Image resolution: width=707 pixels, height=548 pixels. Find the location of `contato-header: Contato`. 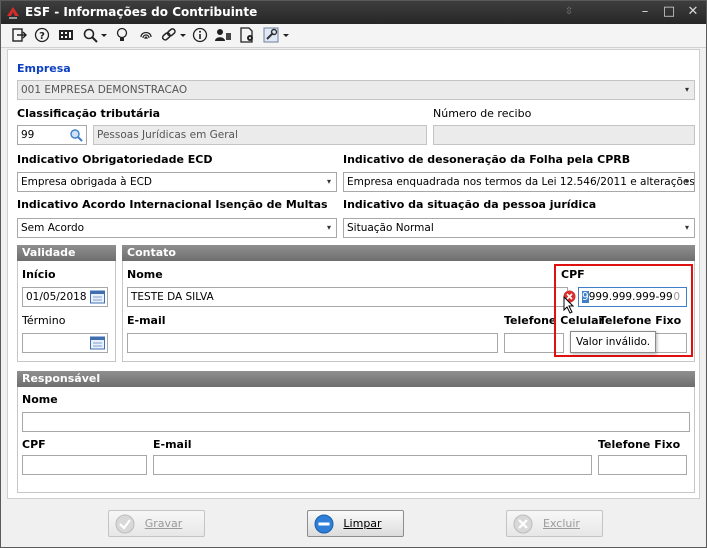

contato-header: Contato is located at coordinates (408, 253).